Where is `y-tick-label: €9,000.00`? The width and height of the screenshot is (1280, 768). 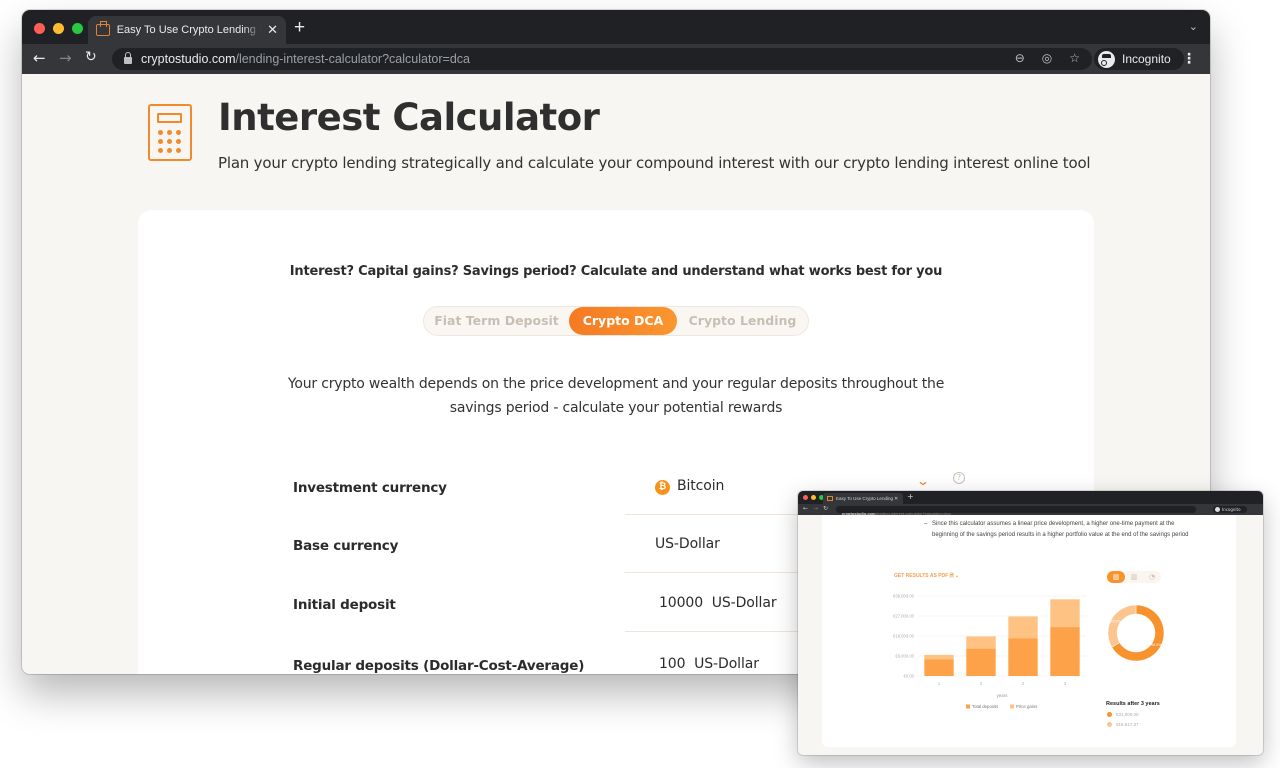 y-tick-label: €9,000.00 is located at coordinates (904, 656).